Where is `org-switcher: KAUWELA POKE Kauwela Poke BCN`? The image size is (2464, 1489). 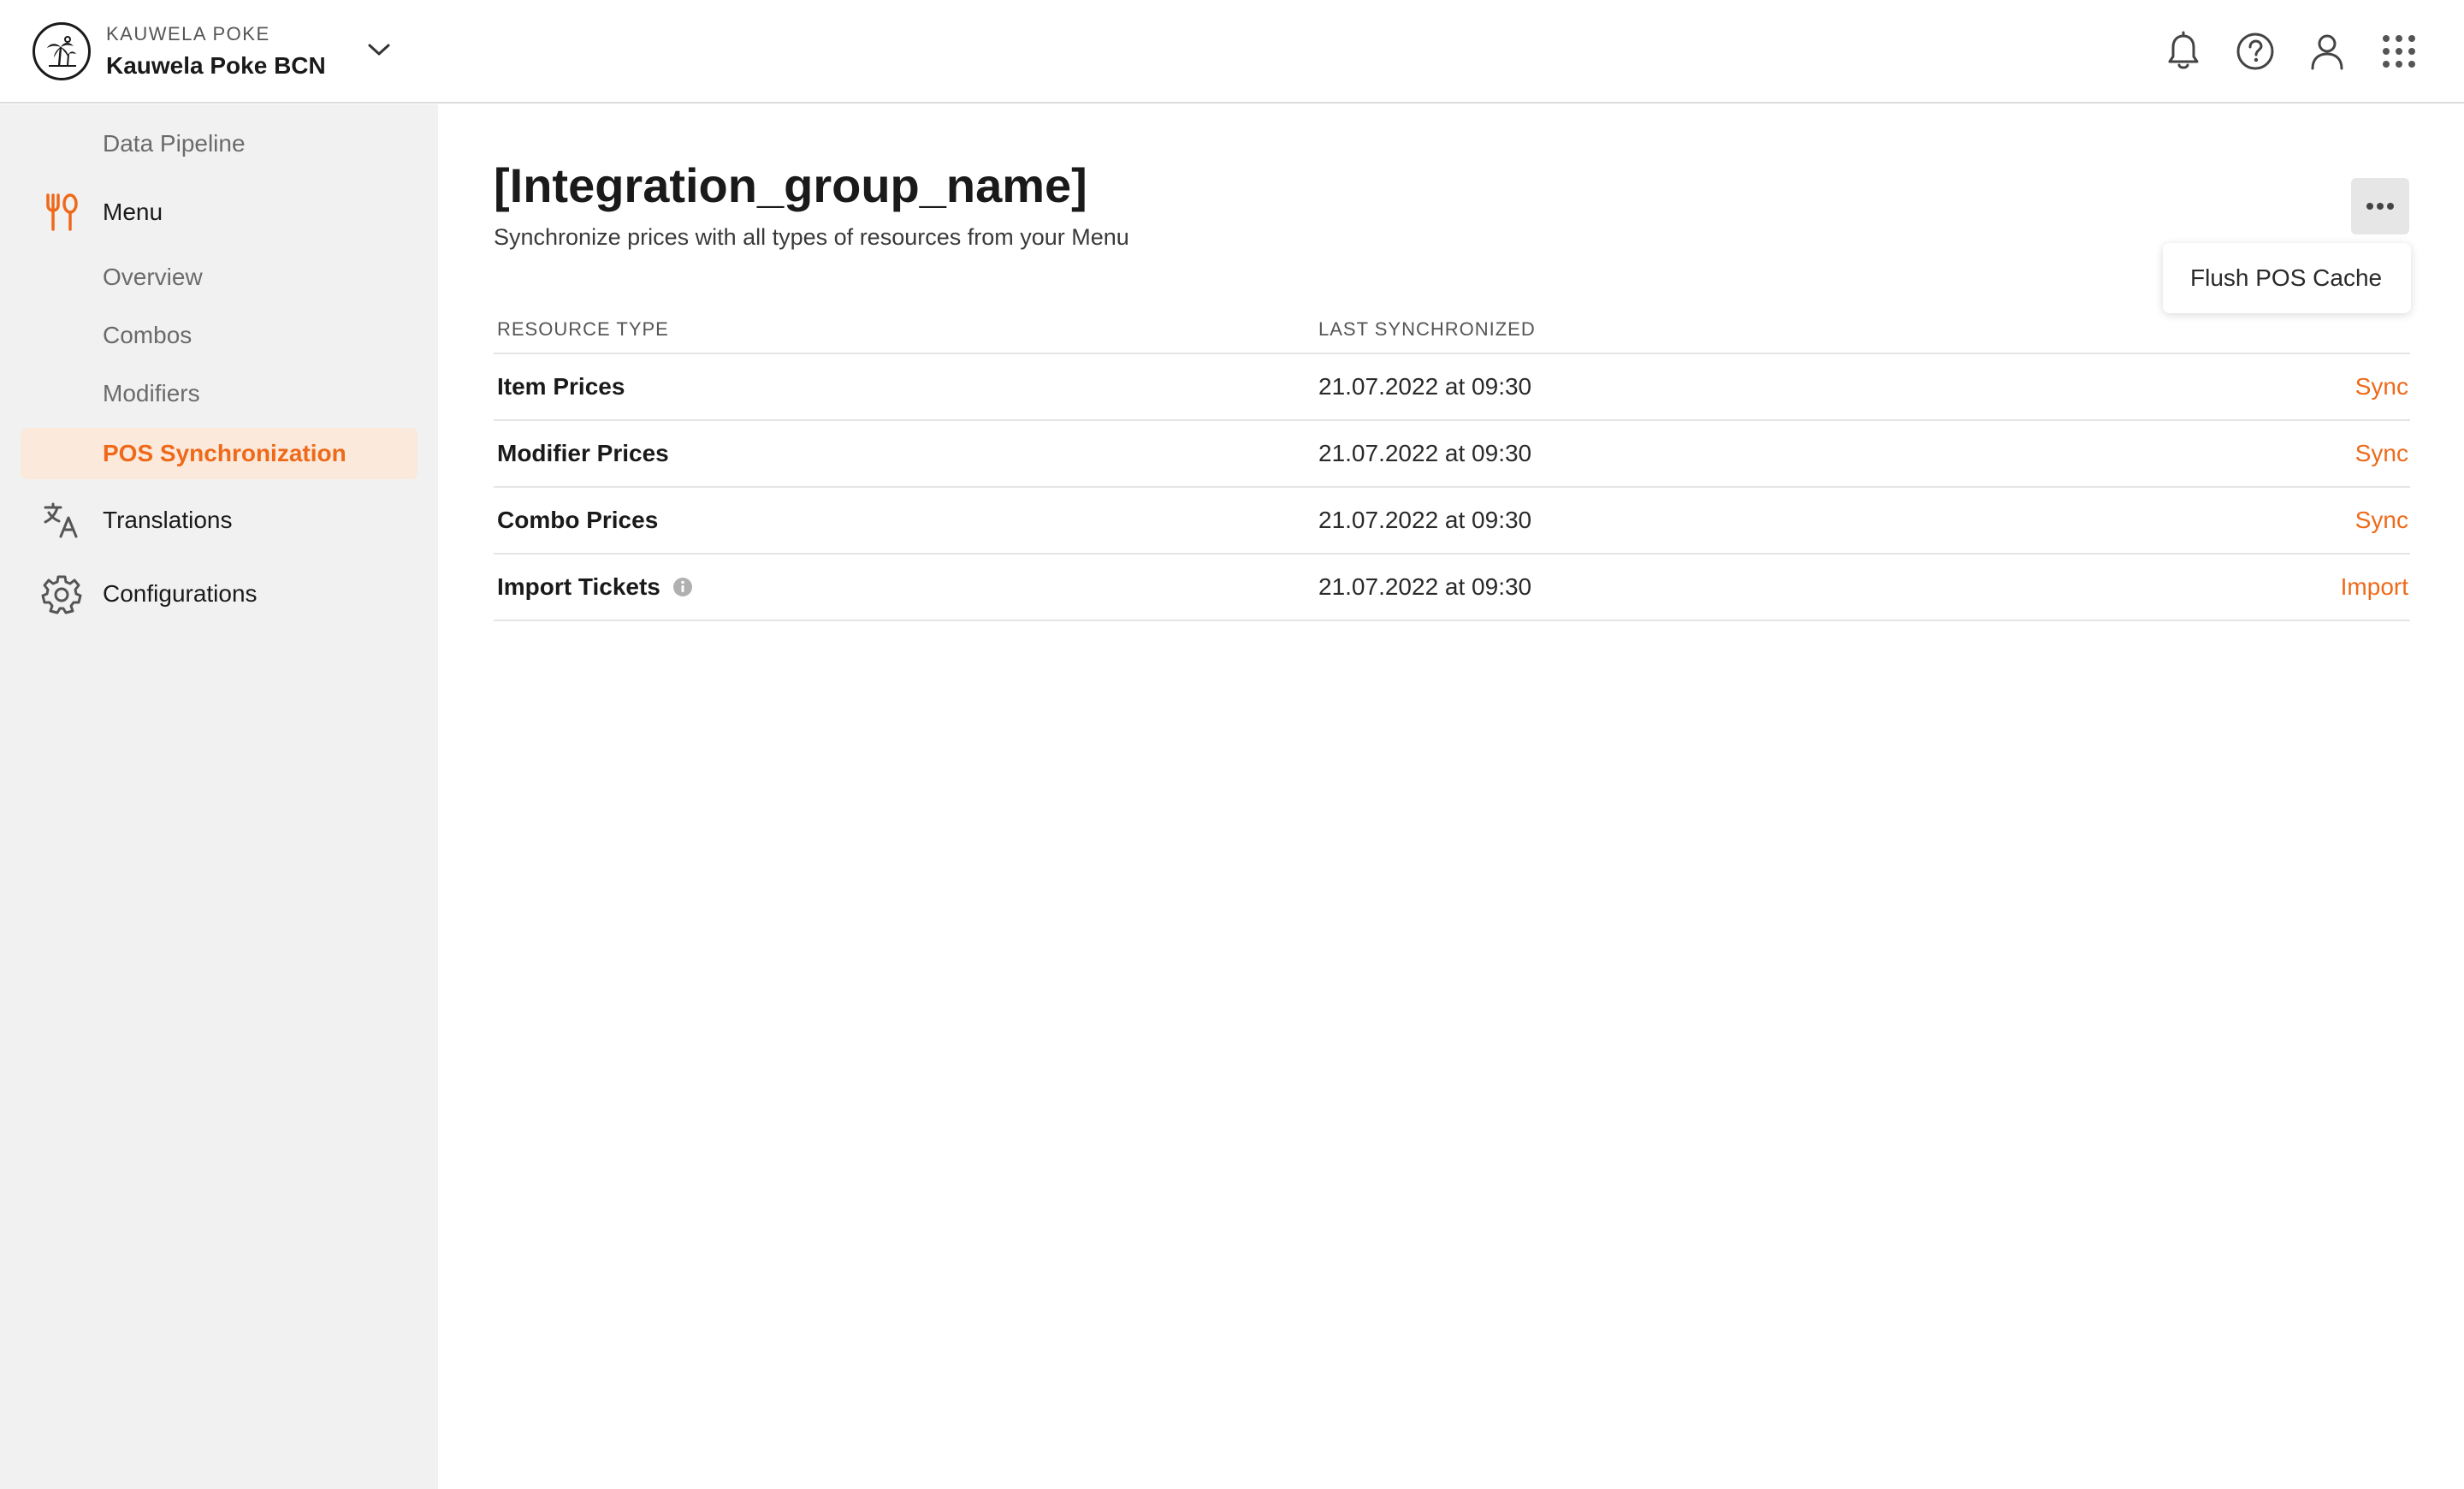
org-switcher: KAUWELA POKE Kauwela Poke BCN is located at coordinates (212, 51).